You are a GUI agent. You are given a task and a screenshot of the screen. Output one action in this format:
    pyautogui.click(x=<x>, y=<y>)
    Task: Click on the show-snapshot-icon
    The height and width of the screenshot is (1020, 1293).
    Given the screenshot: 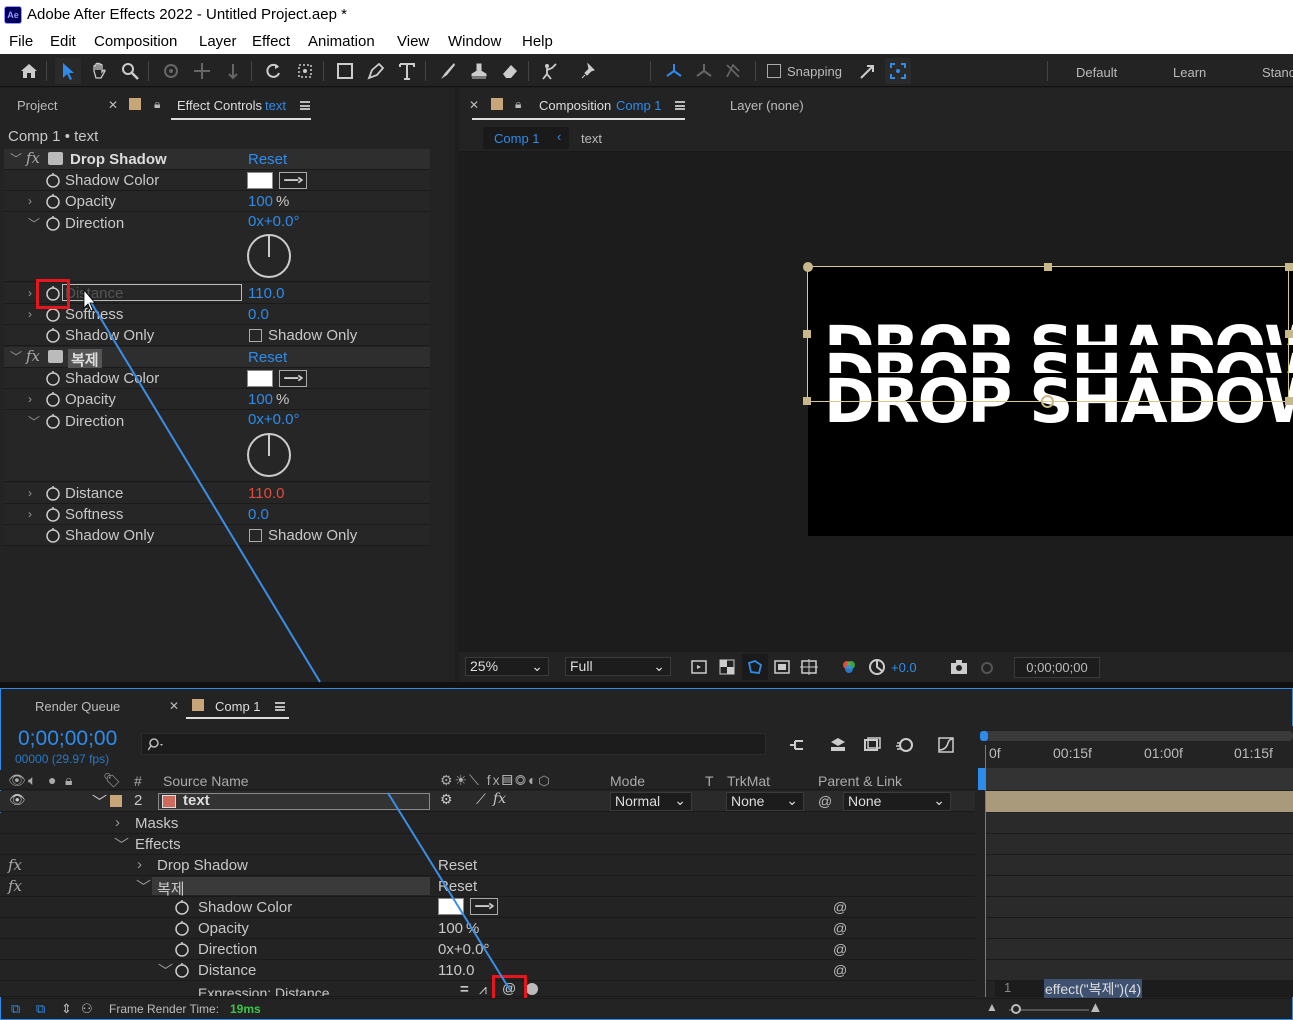 What is the action you would take?
    pyautogui.click(x=987, y=667)
    